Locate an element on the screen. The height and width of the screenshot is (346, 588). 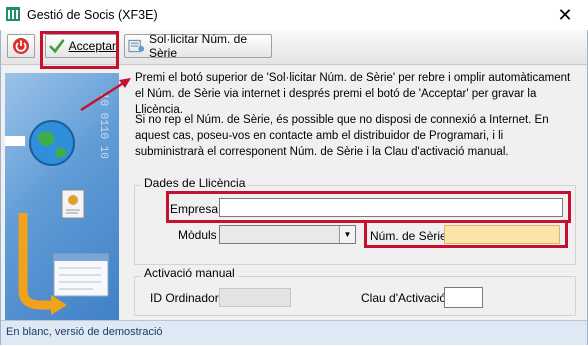
chevron-down-icon: ▼ is located at coordinates (347, 234).